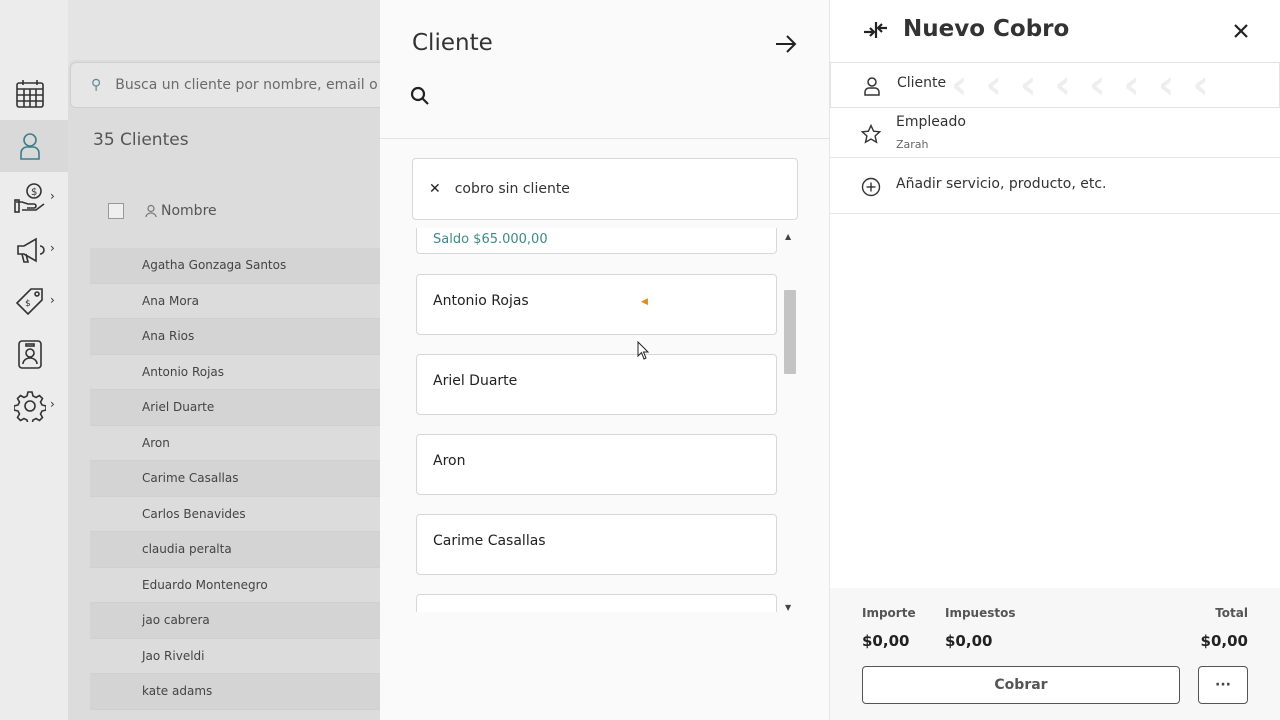 This screenshot has height=720, width=1280. Describe the element at coordinates (889, 613) in the screenshot. I see `importe-label: Importe` at that location.